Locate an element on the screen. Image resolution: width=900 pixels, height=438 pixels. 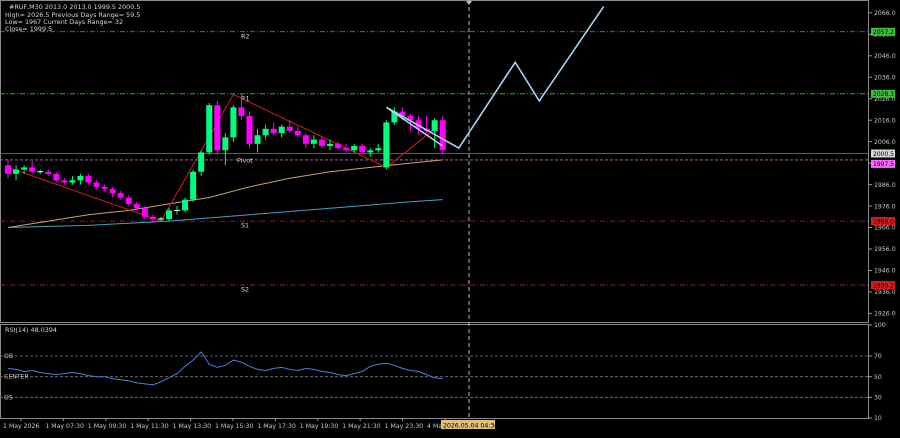
rsi-os-label: OS is located at coordinates (8, 397).